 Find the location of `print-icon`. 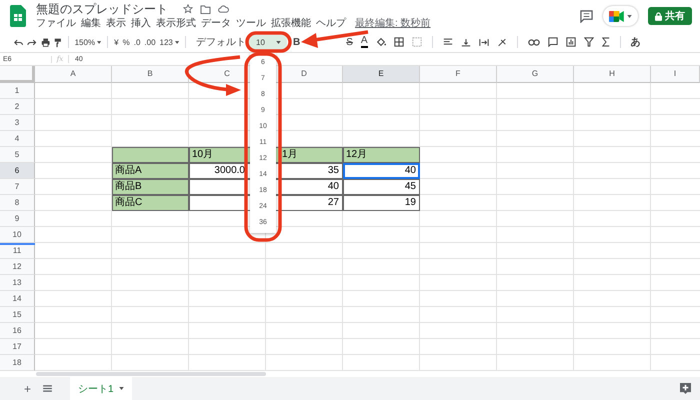

print-icon is located at coordinates (45, 42).